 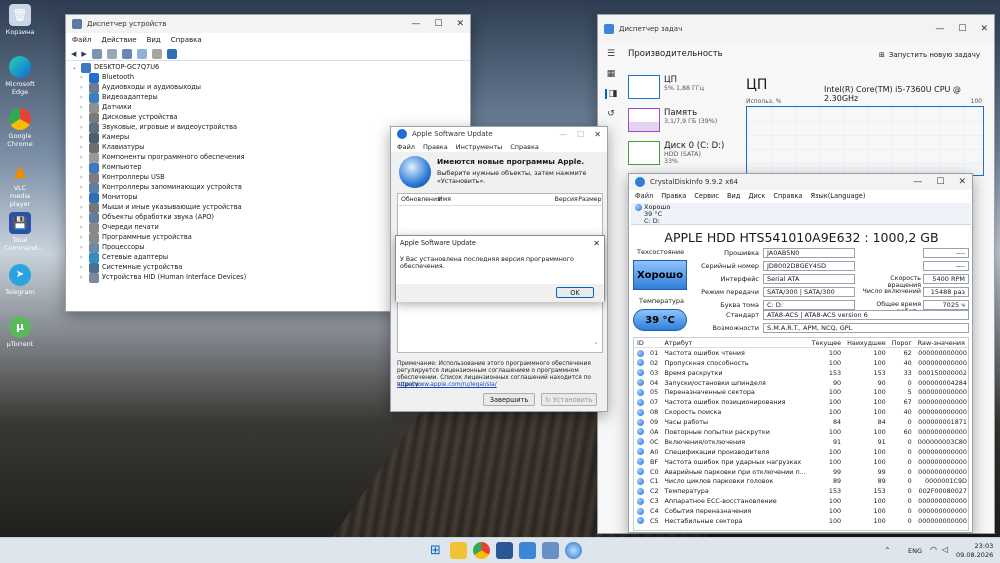 What do you see at coordinates (569, 399) in the screenshot?
I see `install-button: ↻ Установить` at bounding box center [569, 399].